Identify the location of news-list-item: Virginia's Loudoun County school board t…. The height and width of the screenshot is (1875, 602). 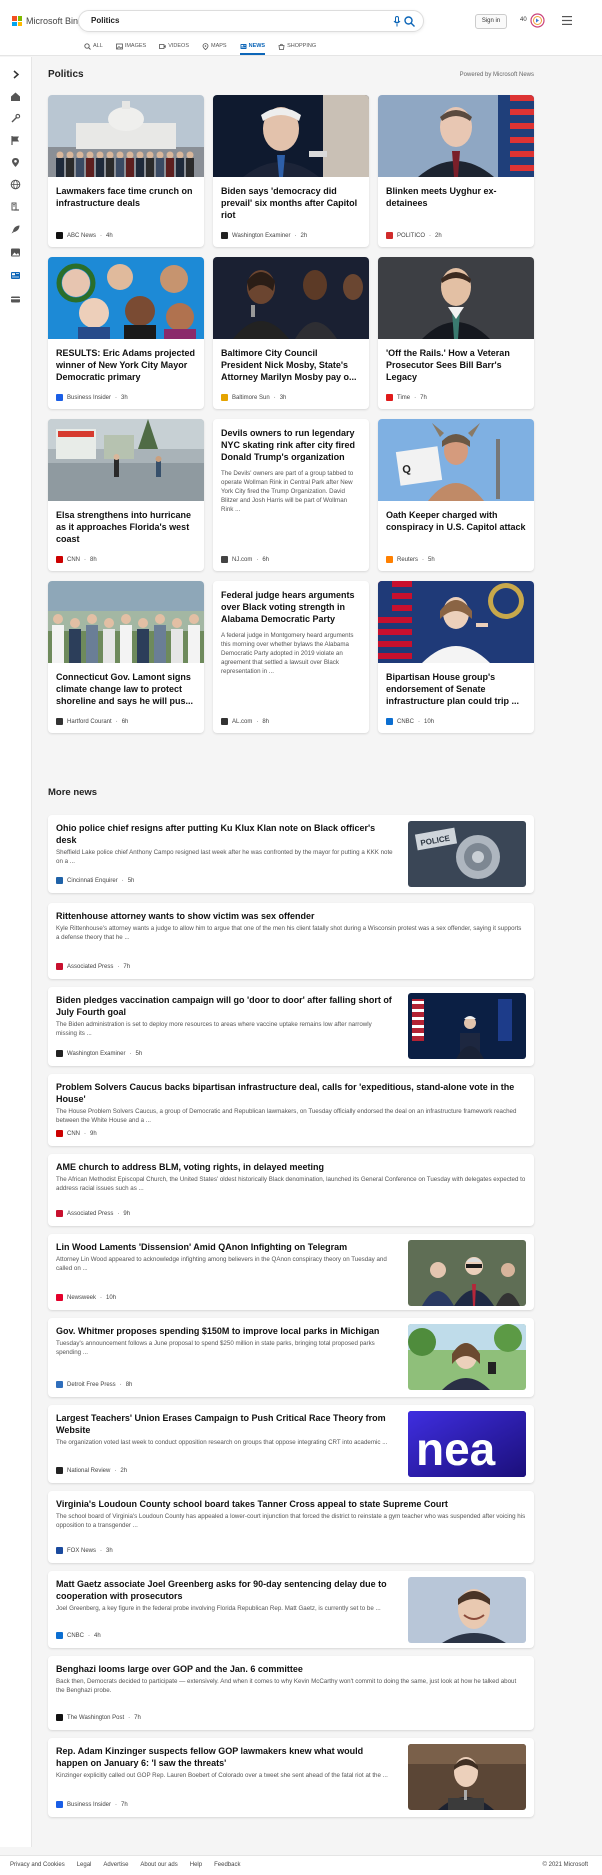
(291, 1527).